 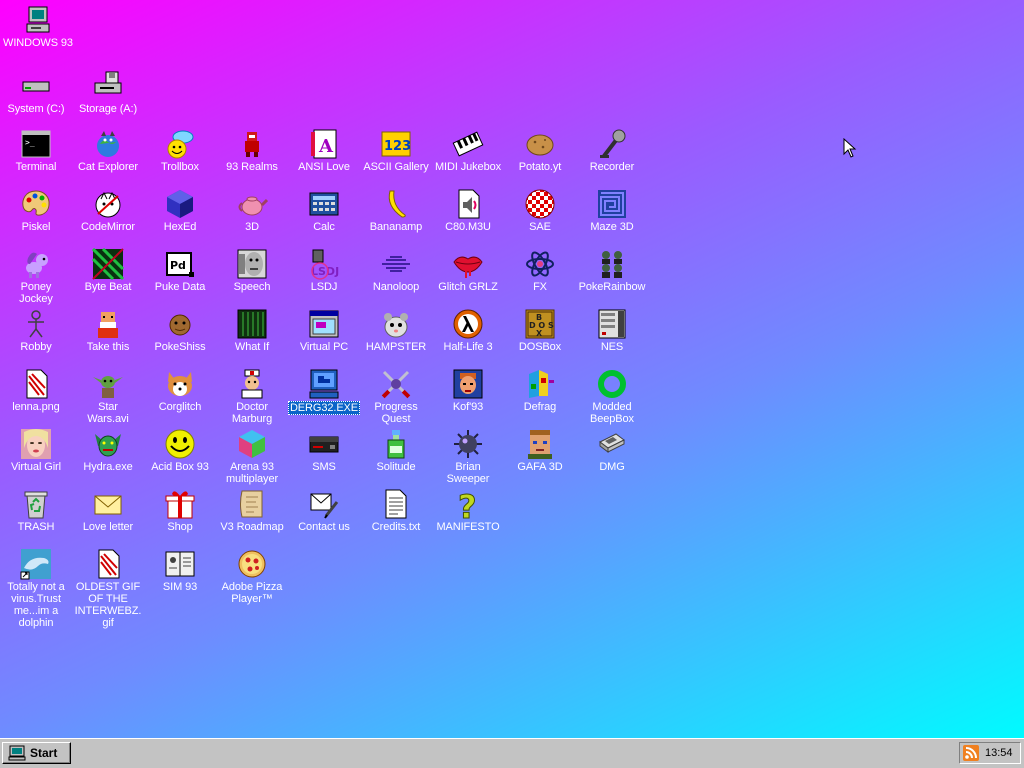 I want to click on dosbox-item: BD O SX DOSBox, so click(x=540, y=330).